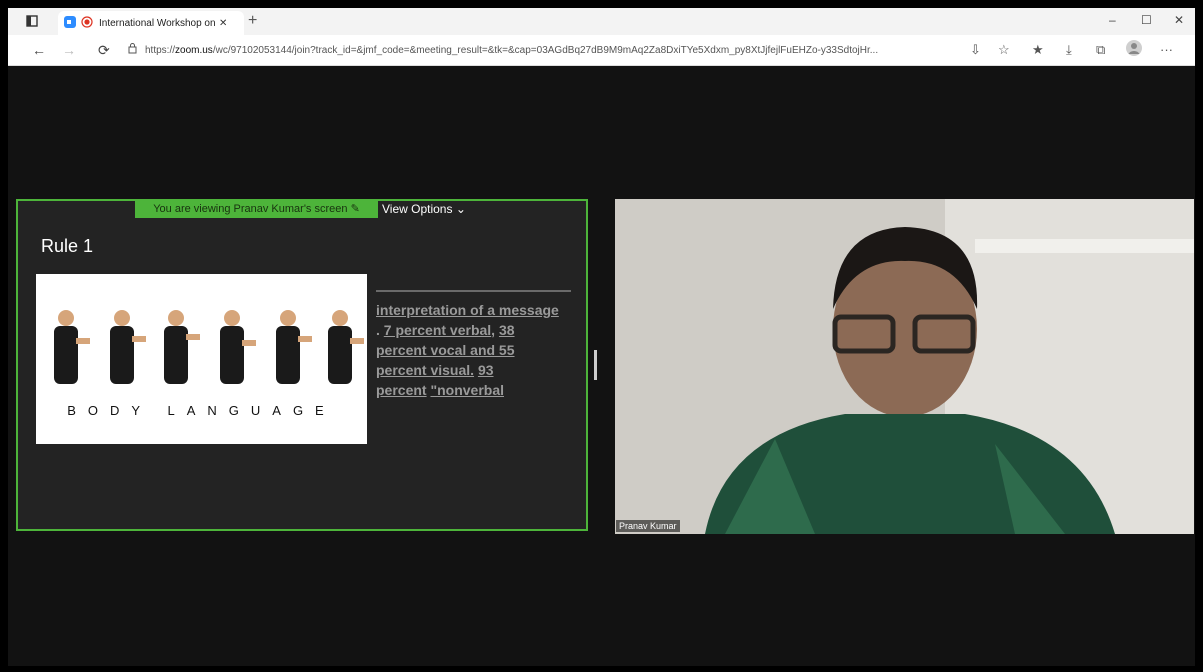 The height and width of the screenshot is (672, 1203). Describe the element at coordinates (67, 246) in the screenshot. I see `slide-title: Rule 1` at that location.